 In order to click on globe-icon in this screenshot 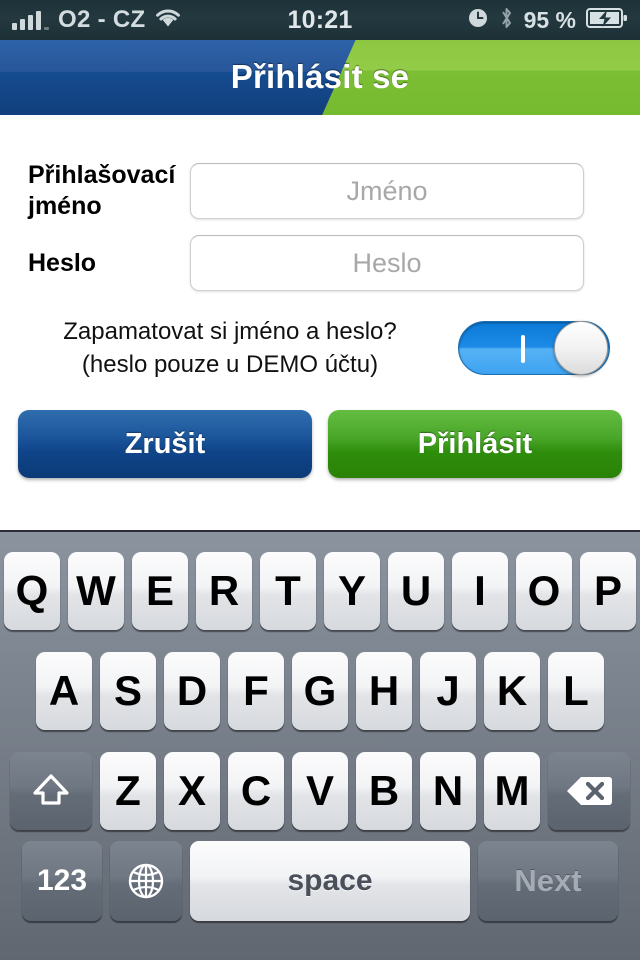, I will do `click(146, 881)`.